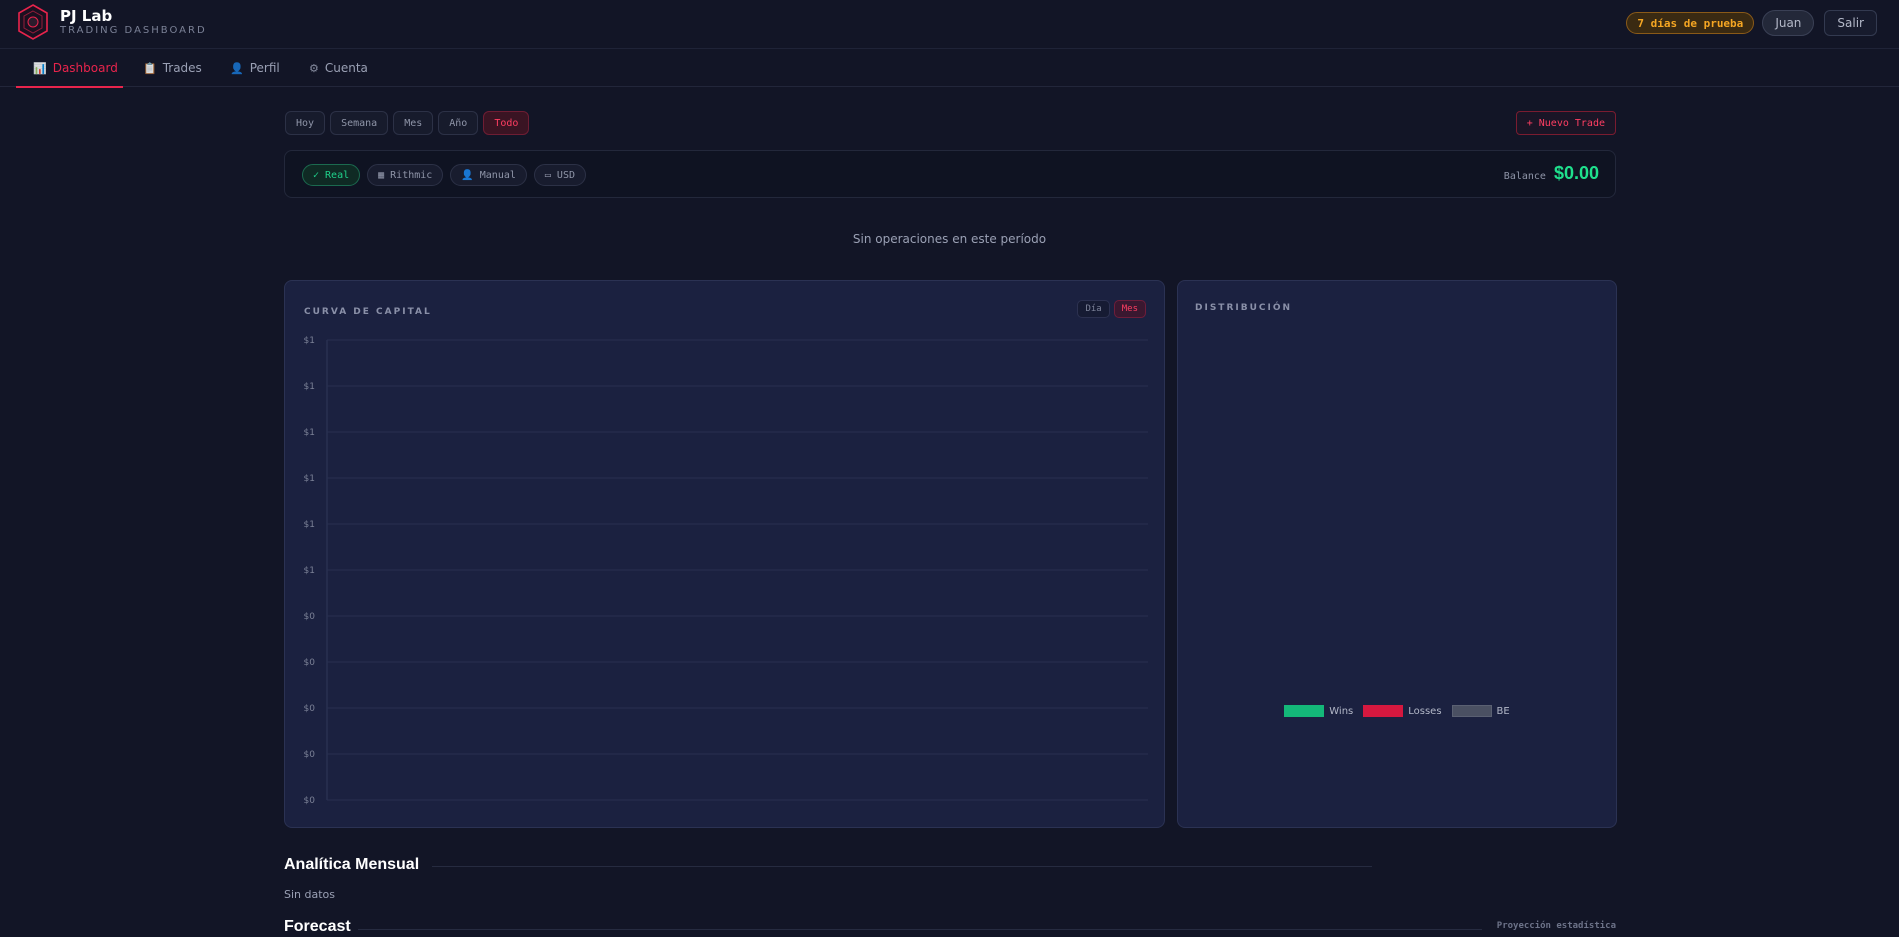 This screenshot has width=1899, height=937. What do you see at coordinates (310, 894) in the screenshot?
I see `monthly-no-data: Sin datos` at bounding box center [310, 894].